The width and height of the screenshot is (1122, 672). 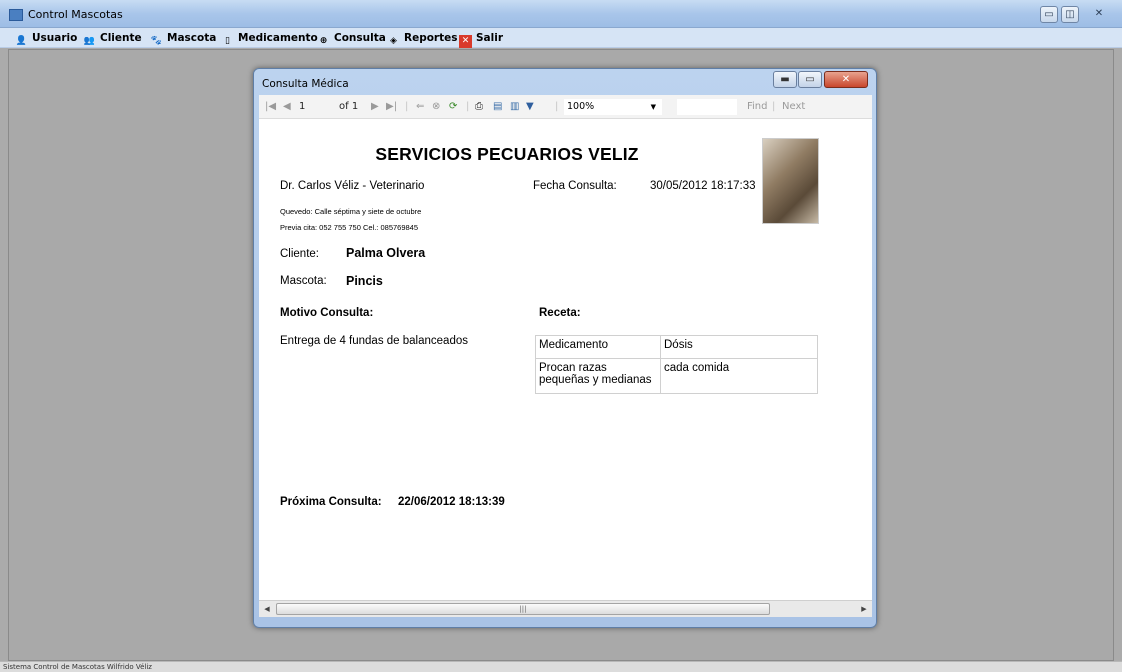 I want to click on child-window-title: Consulta Médica, so click(x=305, y=84).